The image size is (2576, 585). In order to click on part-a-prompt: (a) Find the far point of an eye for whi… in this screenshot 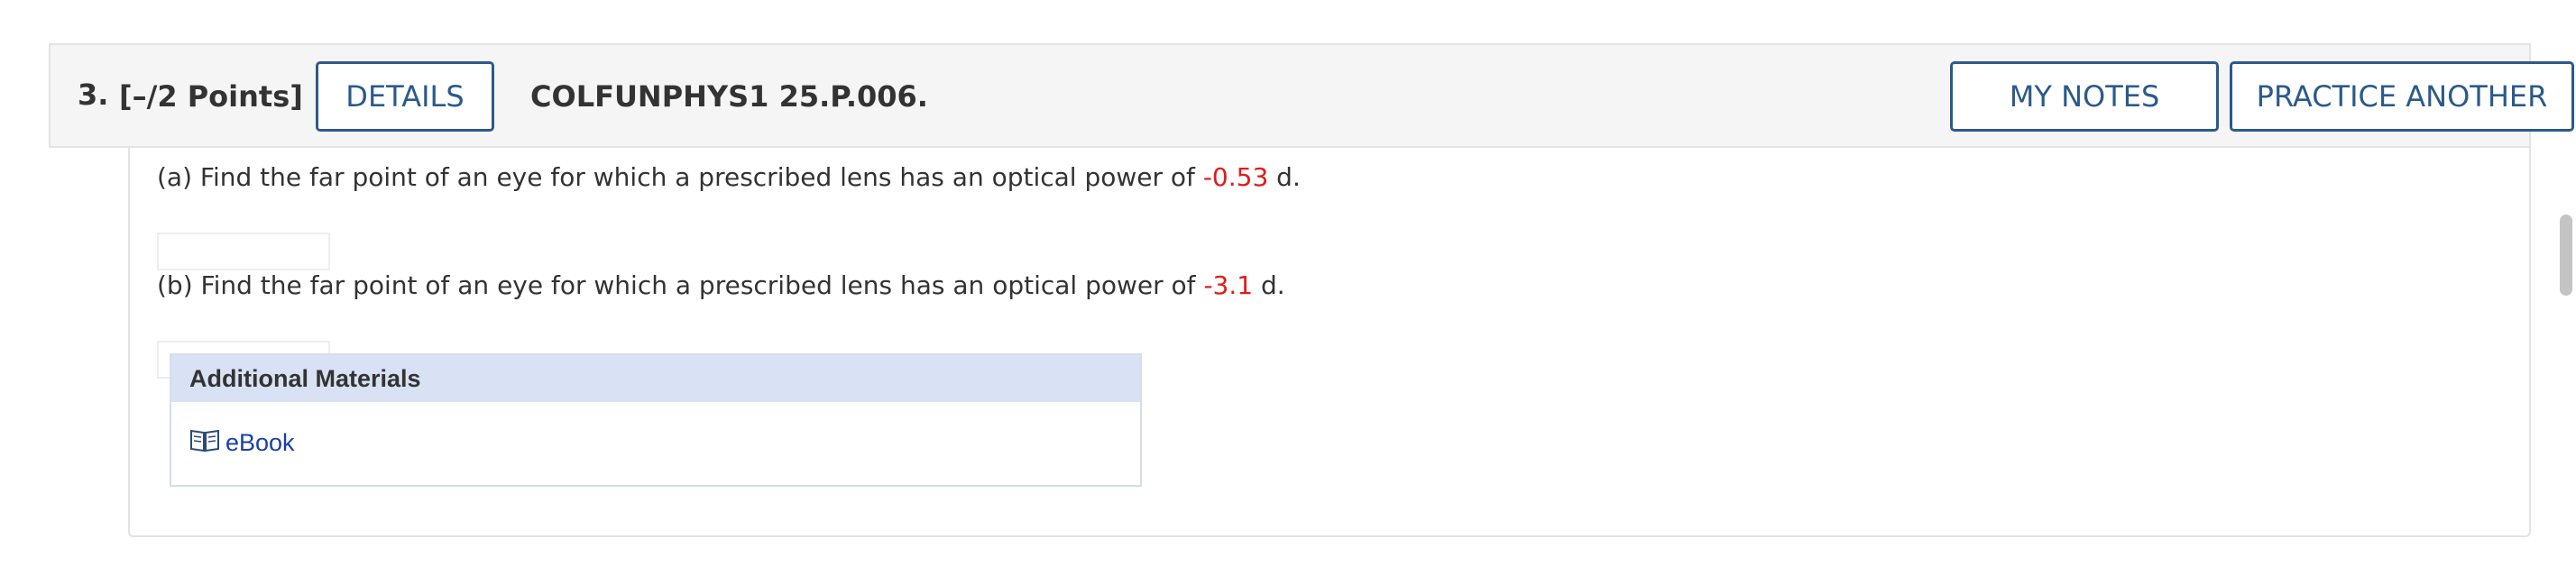, I will do `click(729, 177)`.